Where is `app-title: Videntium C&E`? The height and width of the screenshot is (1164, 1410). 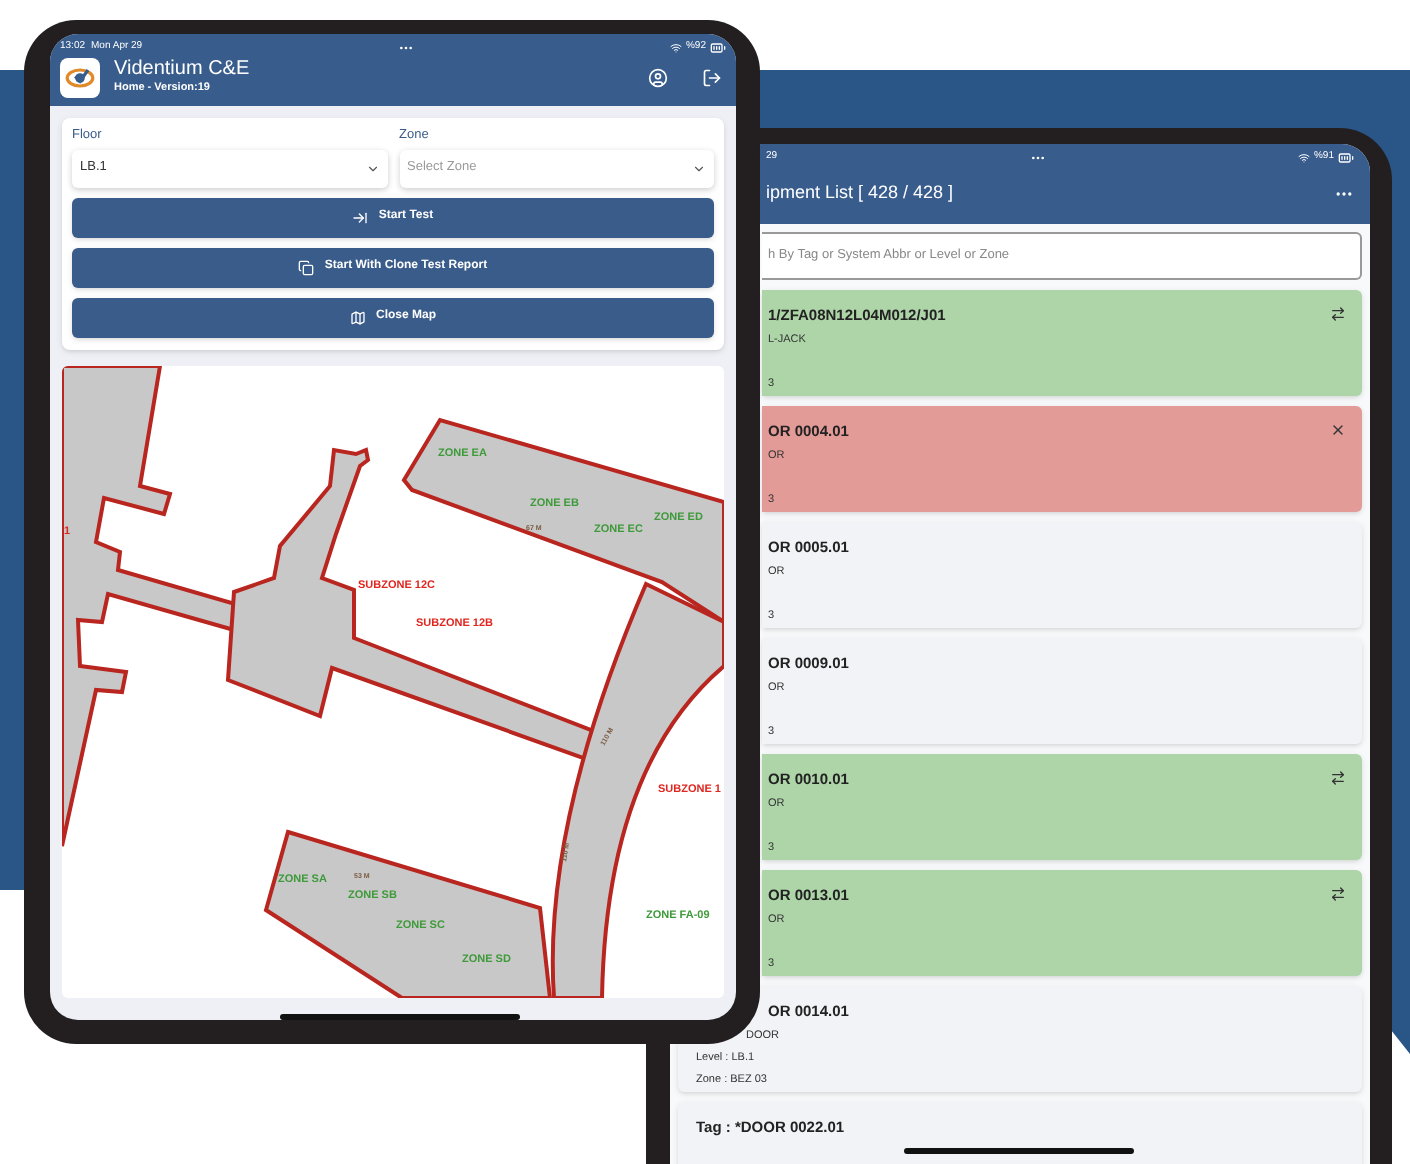 app-title: Videntium C&E is located at coordinates (183, 69).